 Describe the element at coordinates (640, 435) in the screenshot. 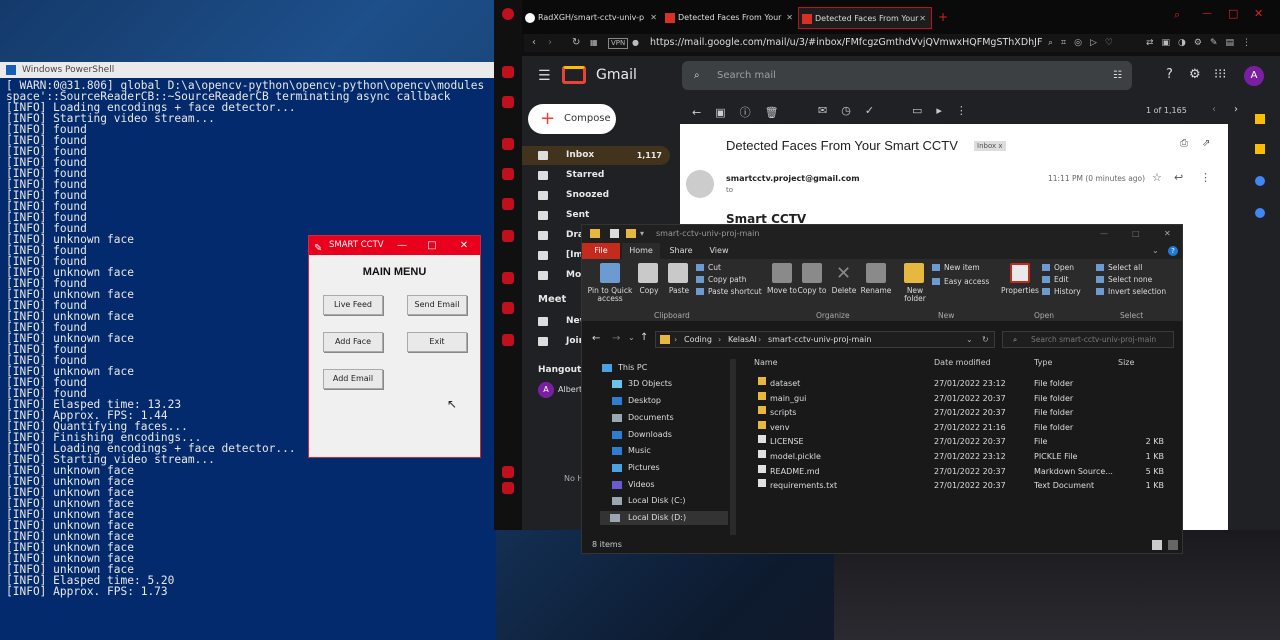

I see `nav-downloads: Downloads` at that location.